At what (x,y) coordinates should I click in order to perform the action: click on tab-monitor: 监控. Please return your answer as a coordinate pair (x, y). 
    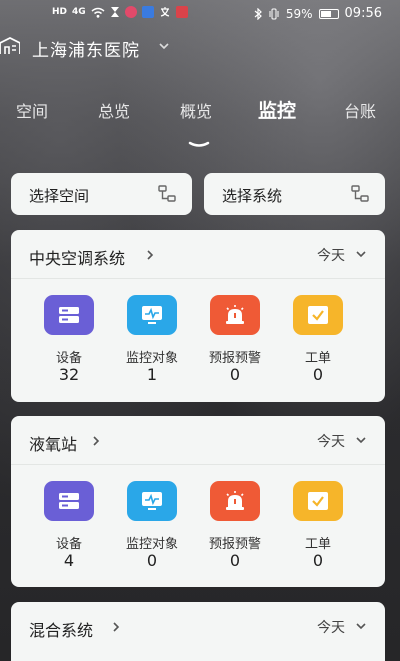
    Looking at the image, I should click on (277, 109).